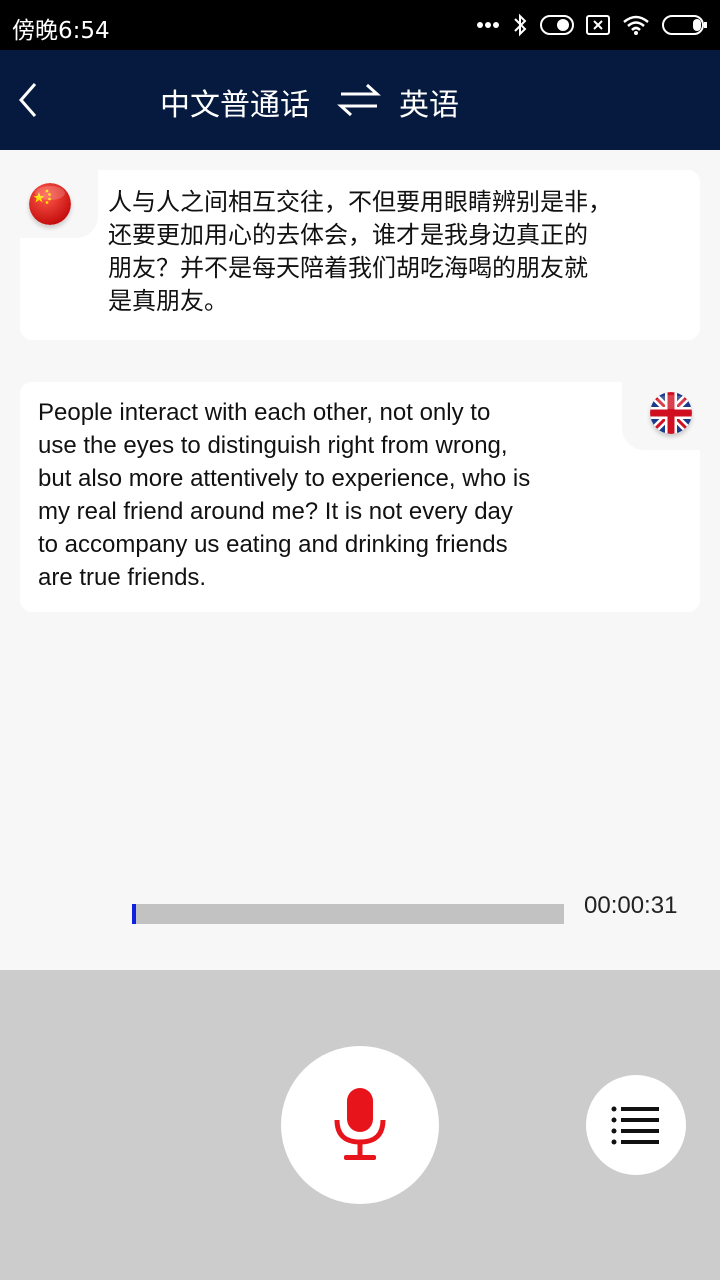 The height and width of the screenshot is (1280, 720). Describe the element at coordinates (360, 25) in the screenshot. I see `status-bar: 傍晚6:54` at that location.